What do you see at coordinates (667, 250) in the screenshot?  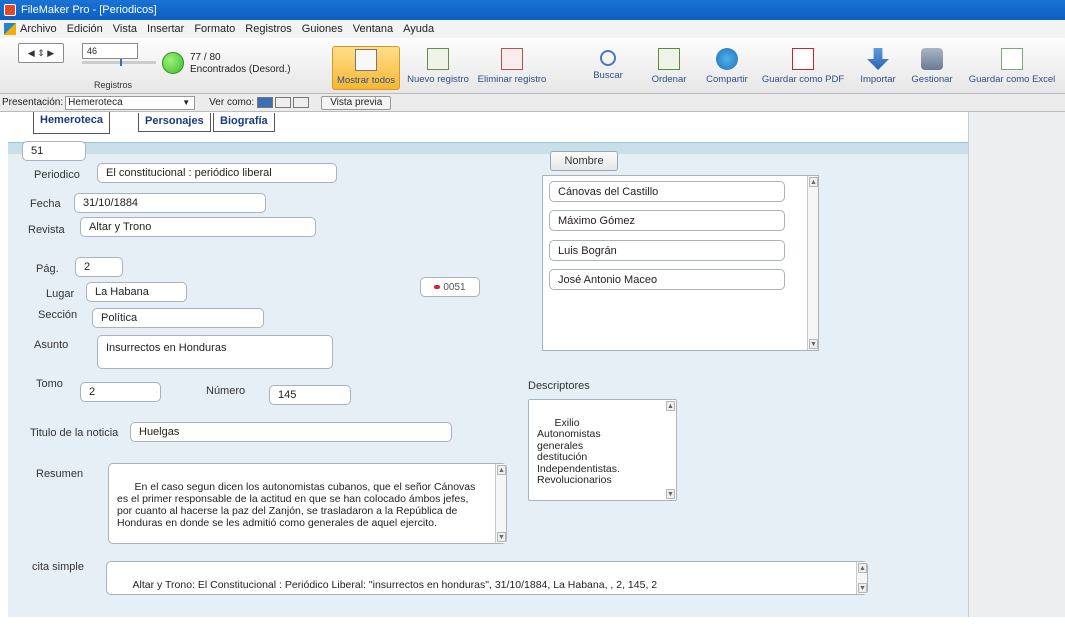 I see `portal-row: Luis Bográn` at bounding box center [667, 250].